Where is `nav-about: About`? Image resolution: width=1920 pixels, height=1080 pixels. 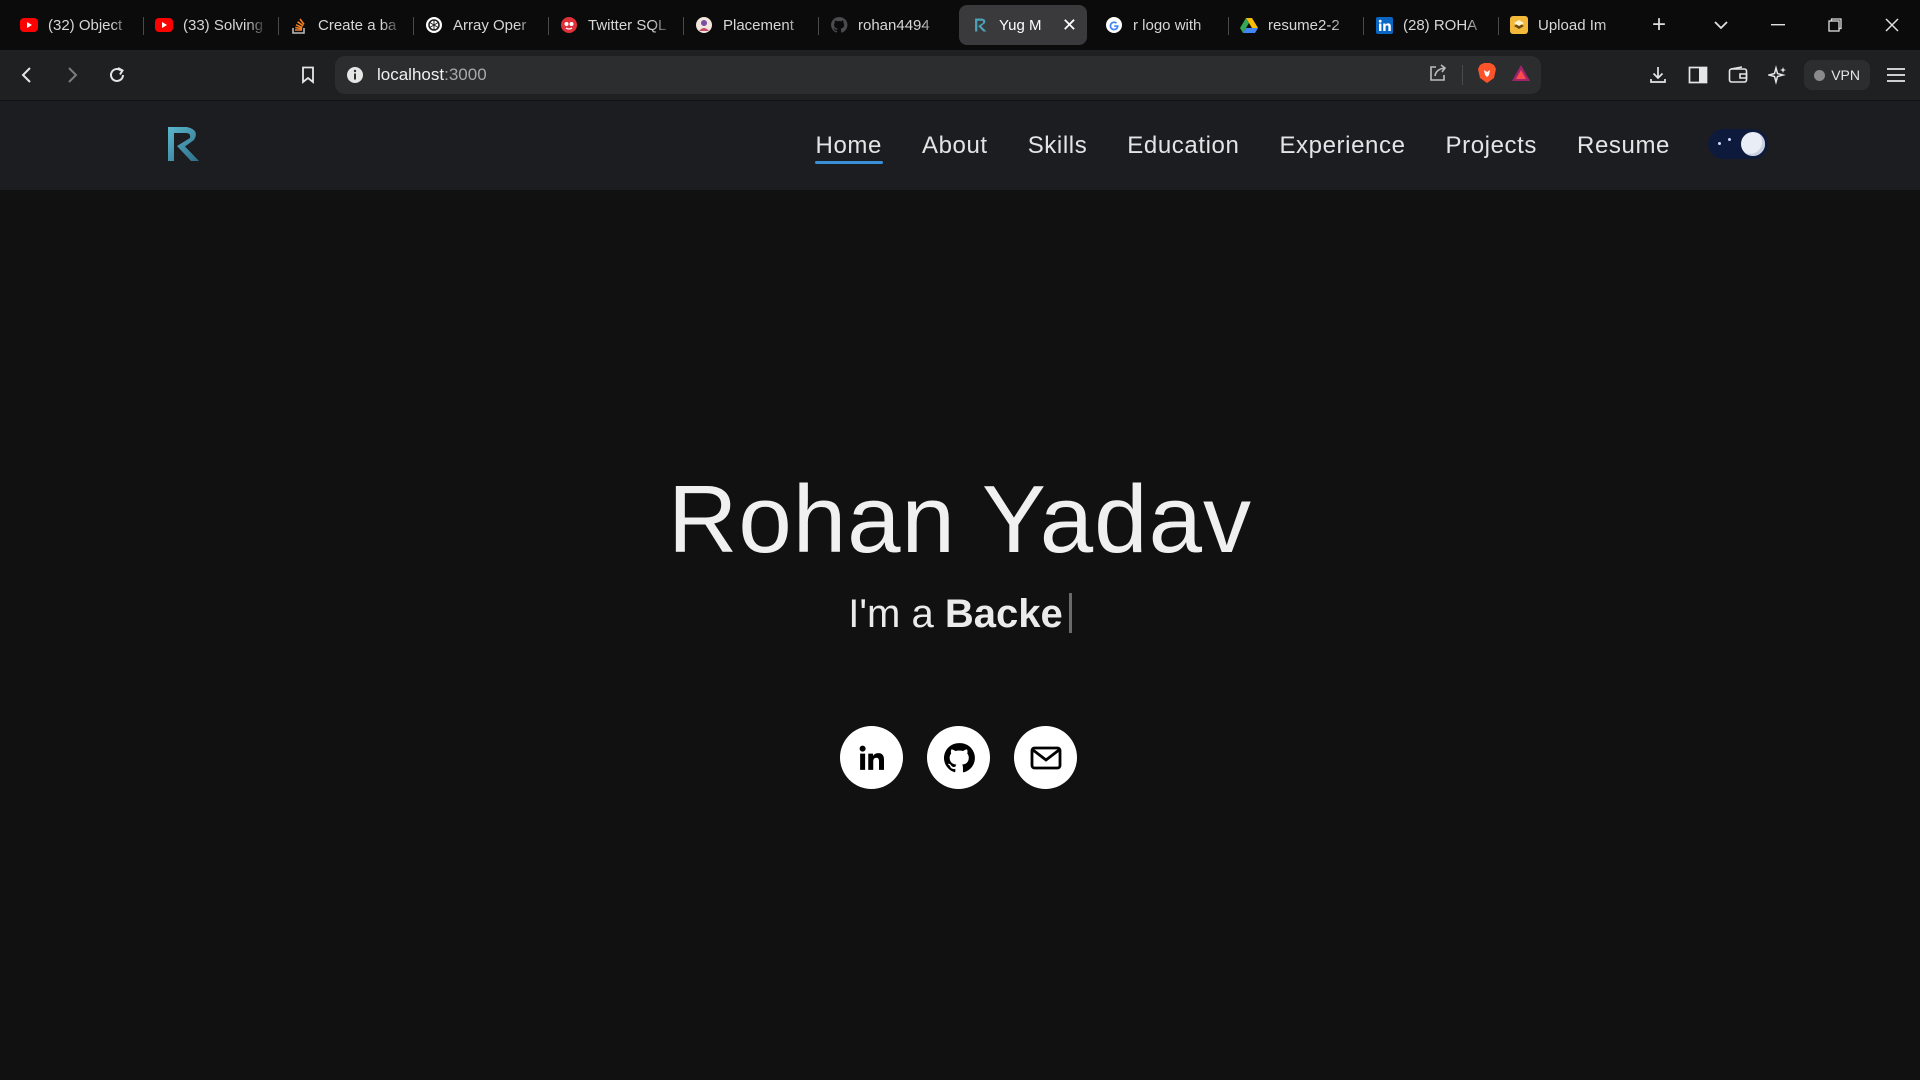
nav-about: About is located at coordinates (955, 145).